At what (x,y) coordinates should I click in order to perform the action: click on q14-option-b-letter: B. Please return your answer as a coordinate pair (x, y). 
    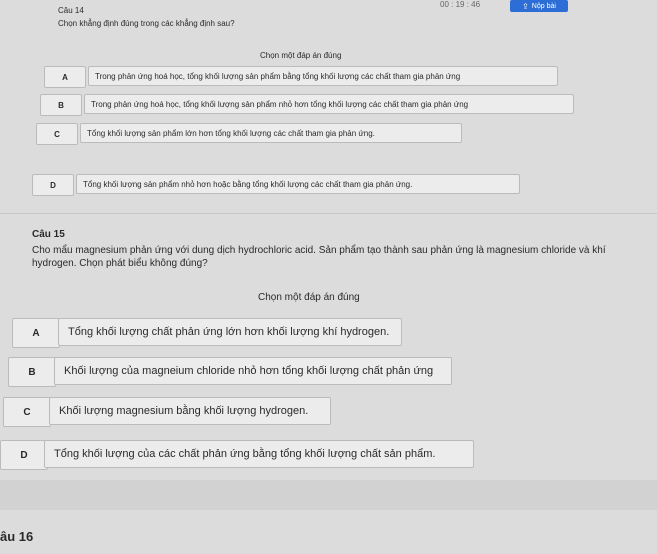
    Looking at the image, I should click on (61, 105).